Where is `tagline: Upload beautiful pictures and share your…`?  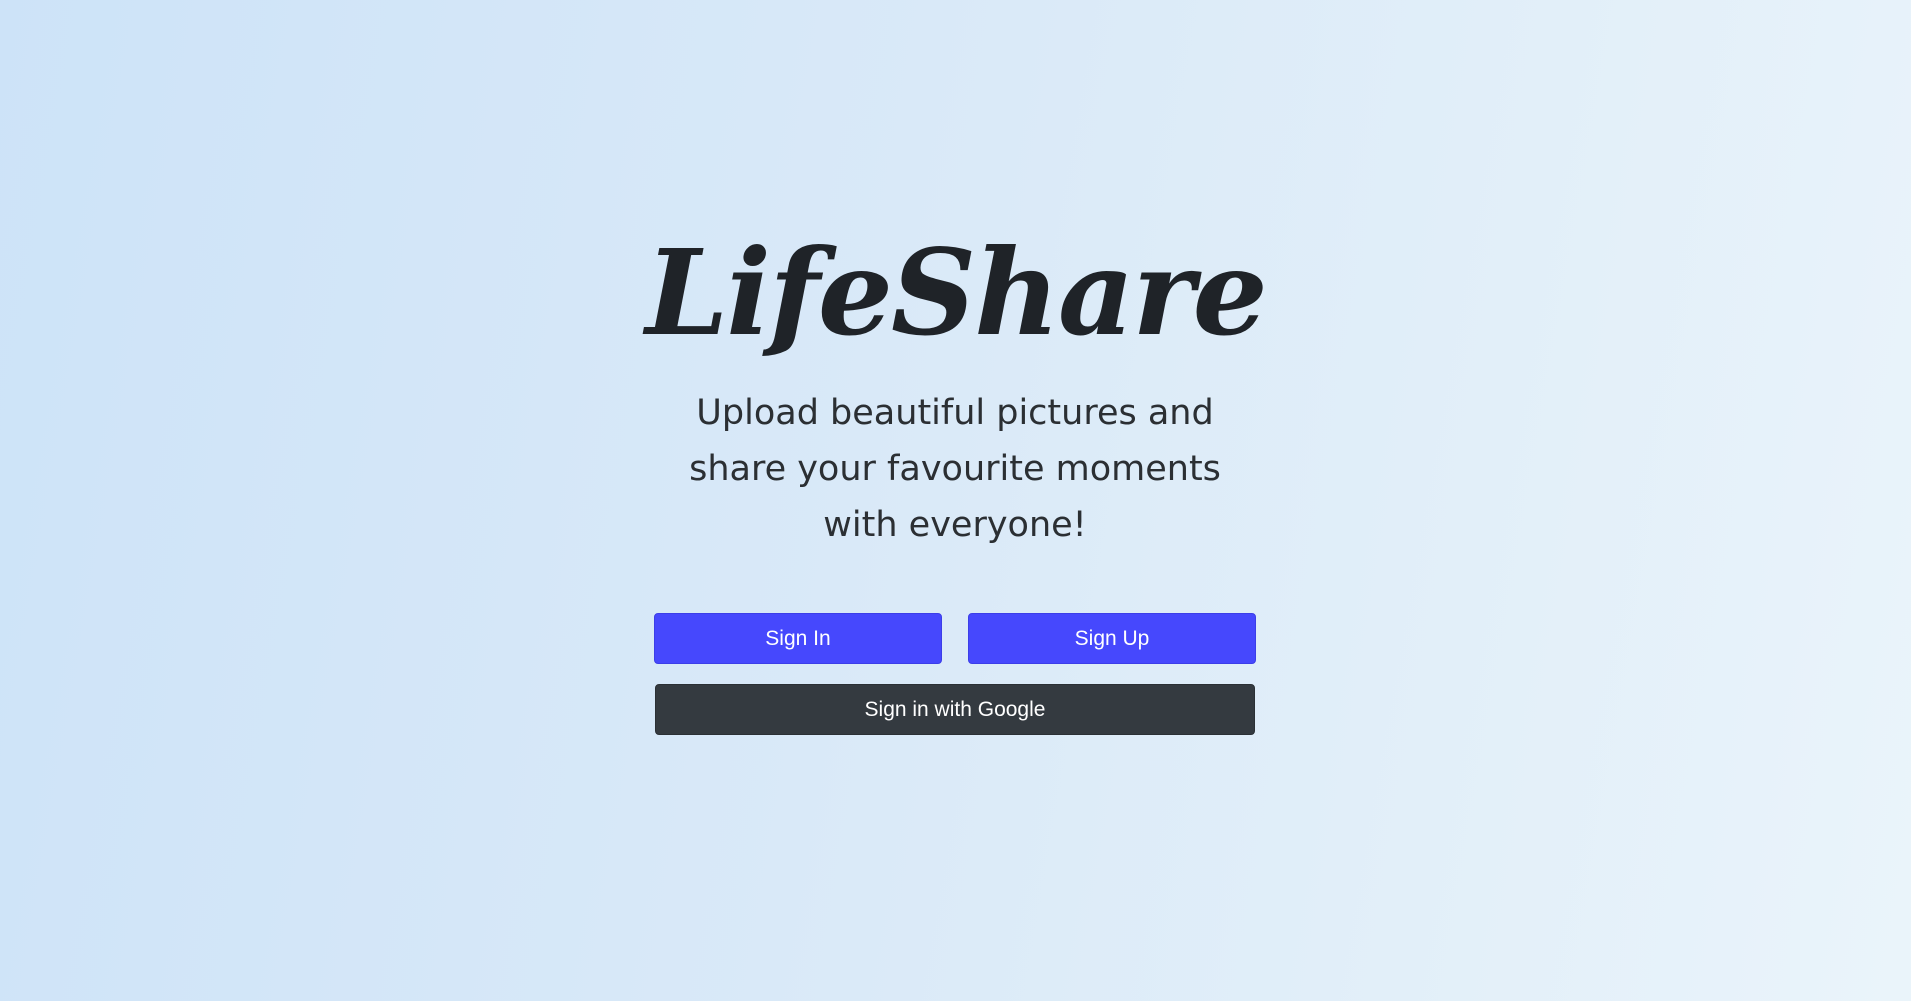 tagline: Upload beautiful pictures and share your… is located at coordinates (955, 469).